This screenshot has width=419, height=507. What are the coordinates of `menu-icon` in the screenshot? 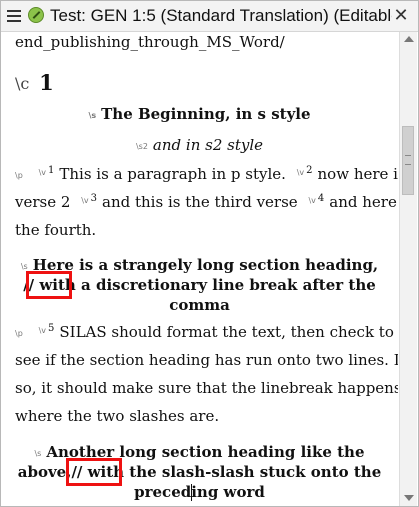 It's located at (14, 16).